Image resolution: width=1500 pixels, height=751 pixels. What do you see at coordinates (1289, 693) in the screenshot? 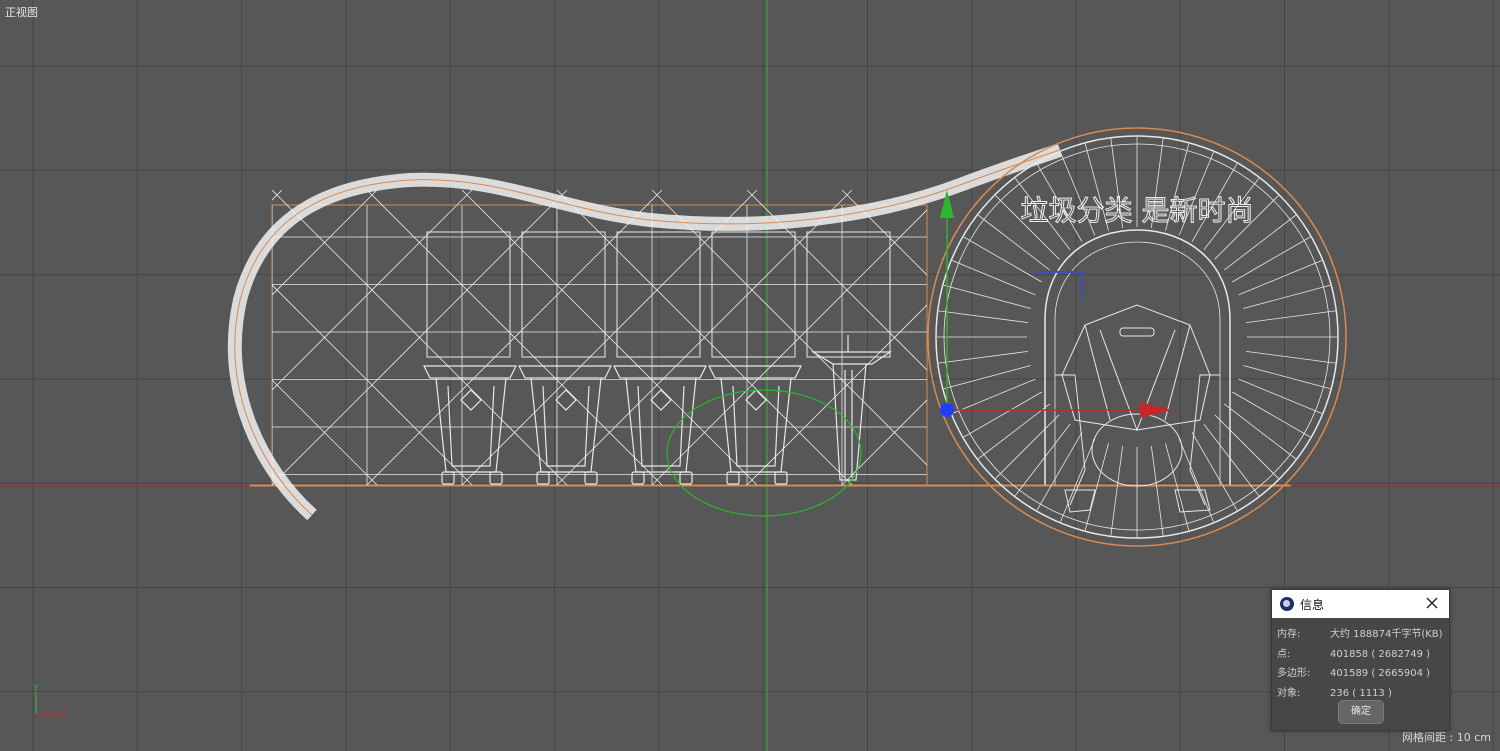
I see `info-row-label: 对象:` at bounding box center [1289, 693].